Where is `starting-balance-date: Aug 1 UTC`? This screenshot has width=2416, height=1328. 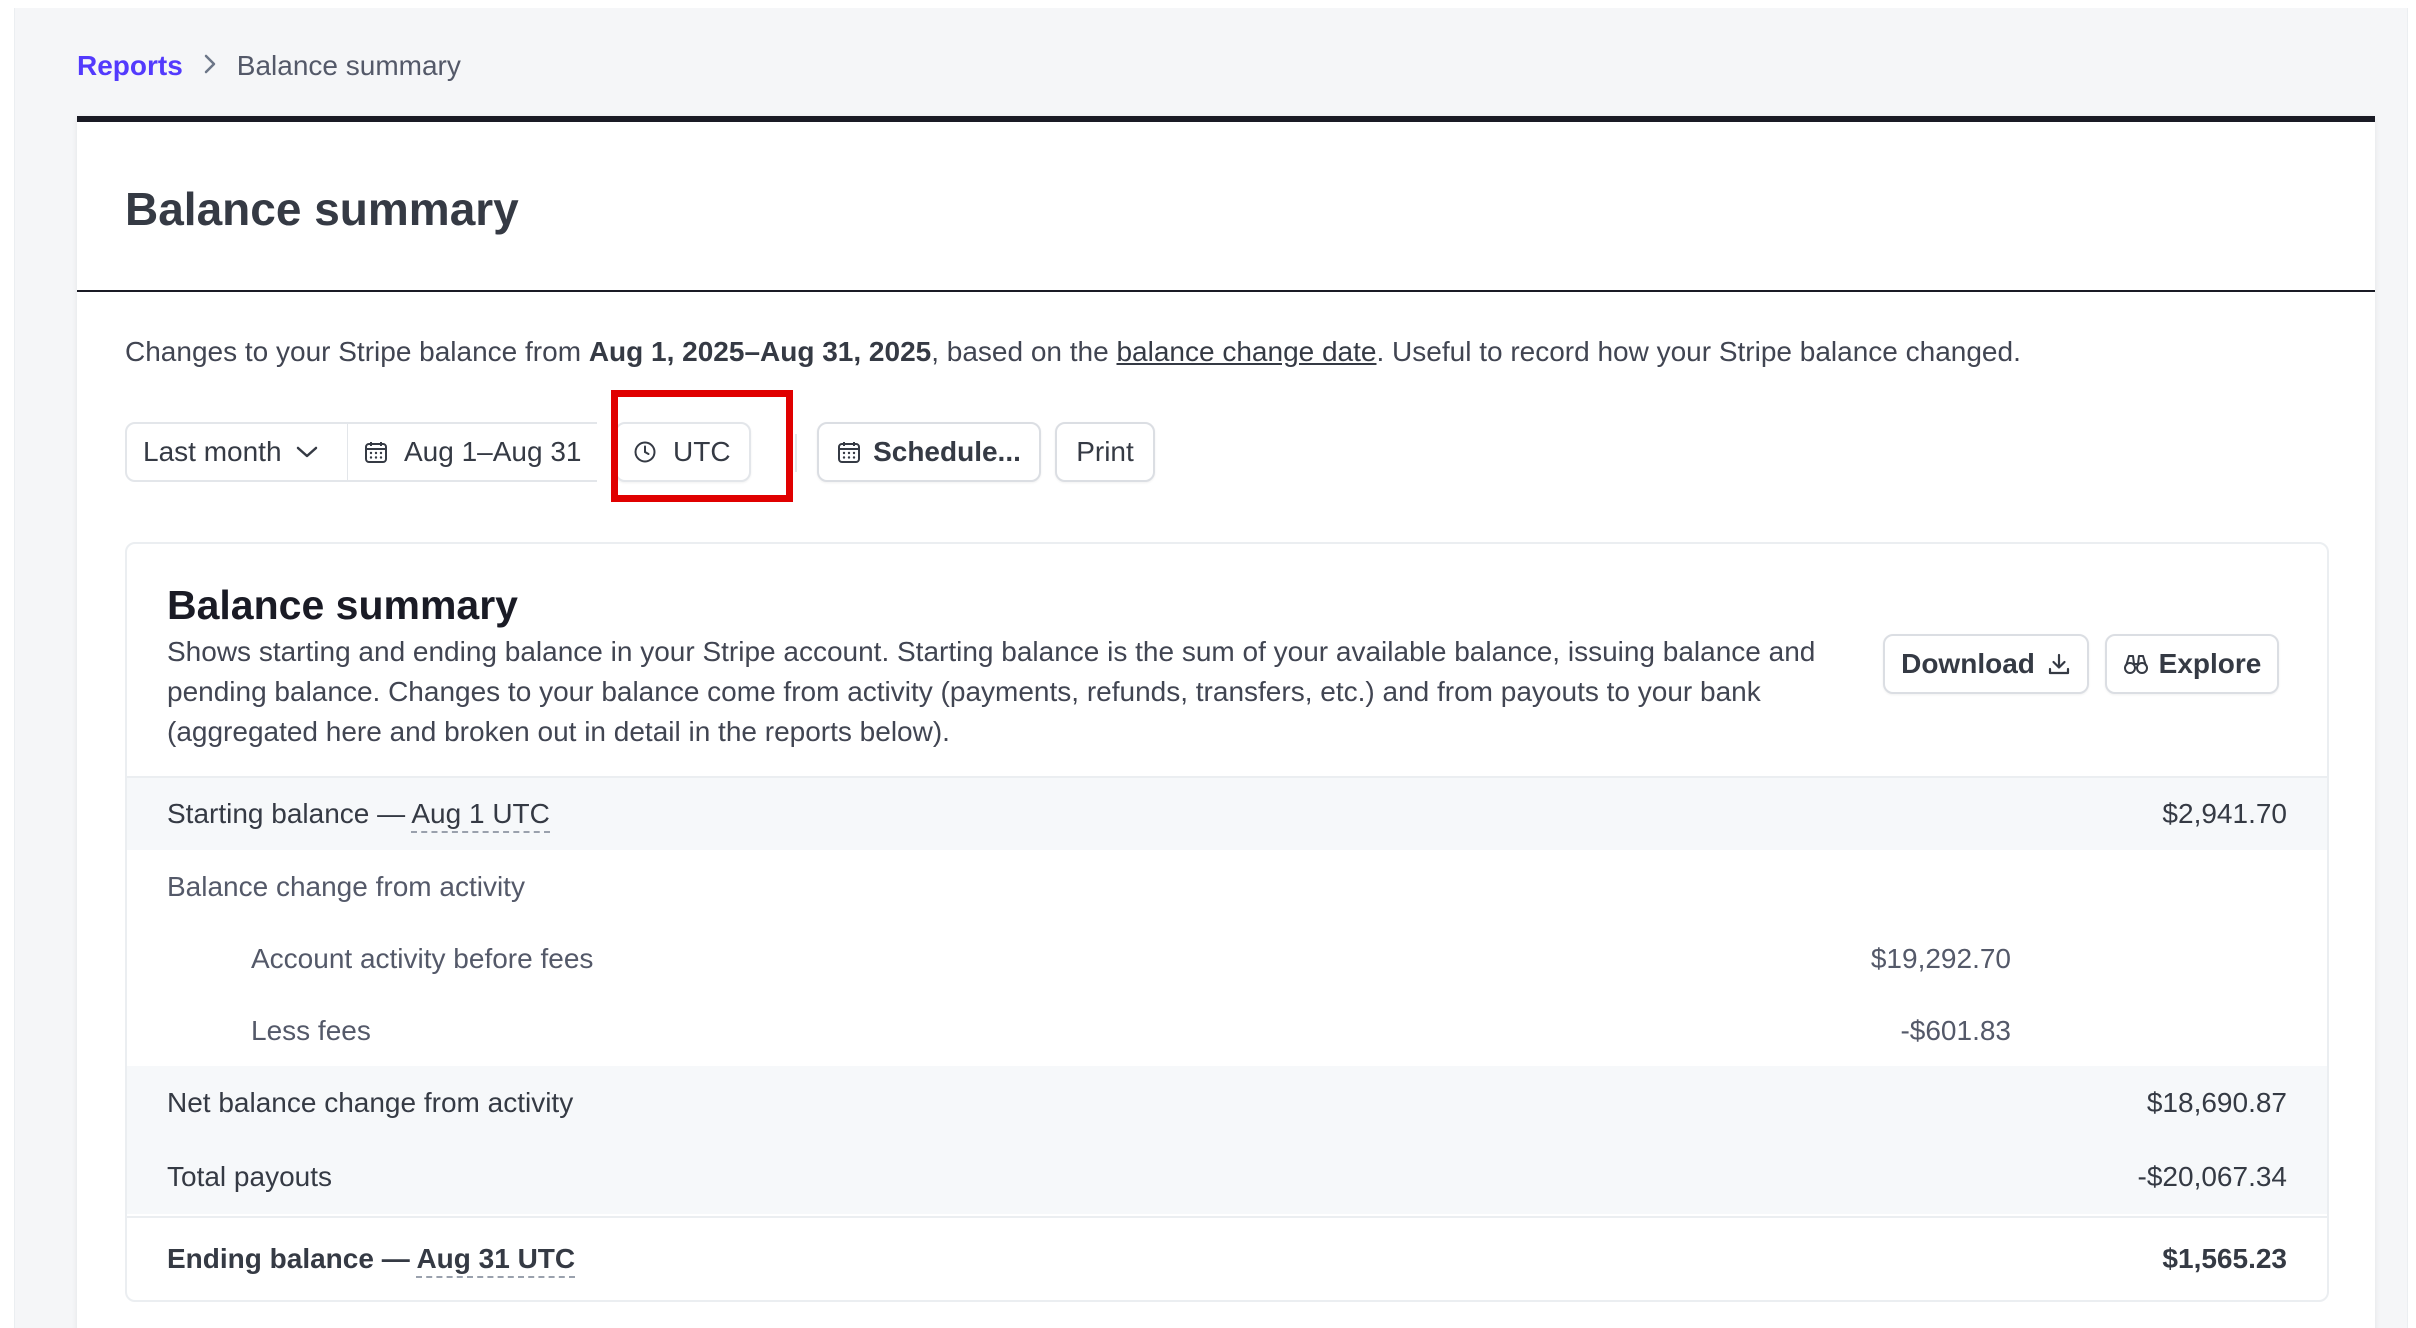 starting-balance-date: Aug 1 UTC is located at coordinates (480, 815).